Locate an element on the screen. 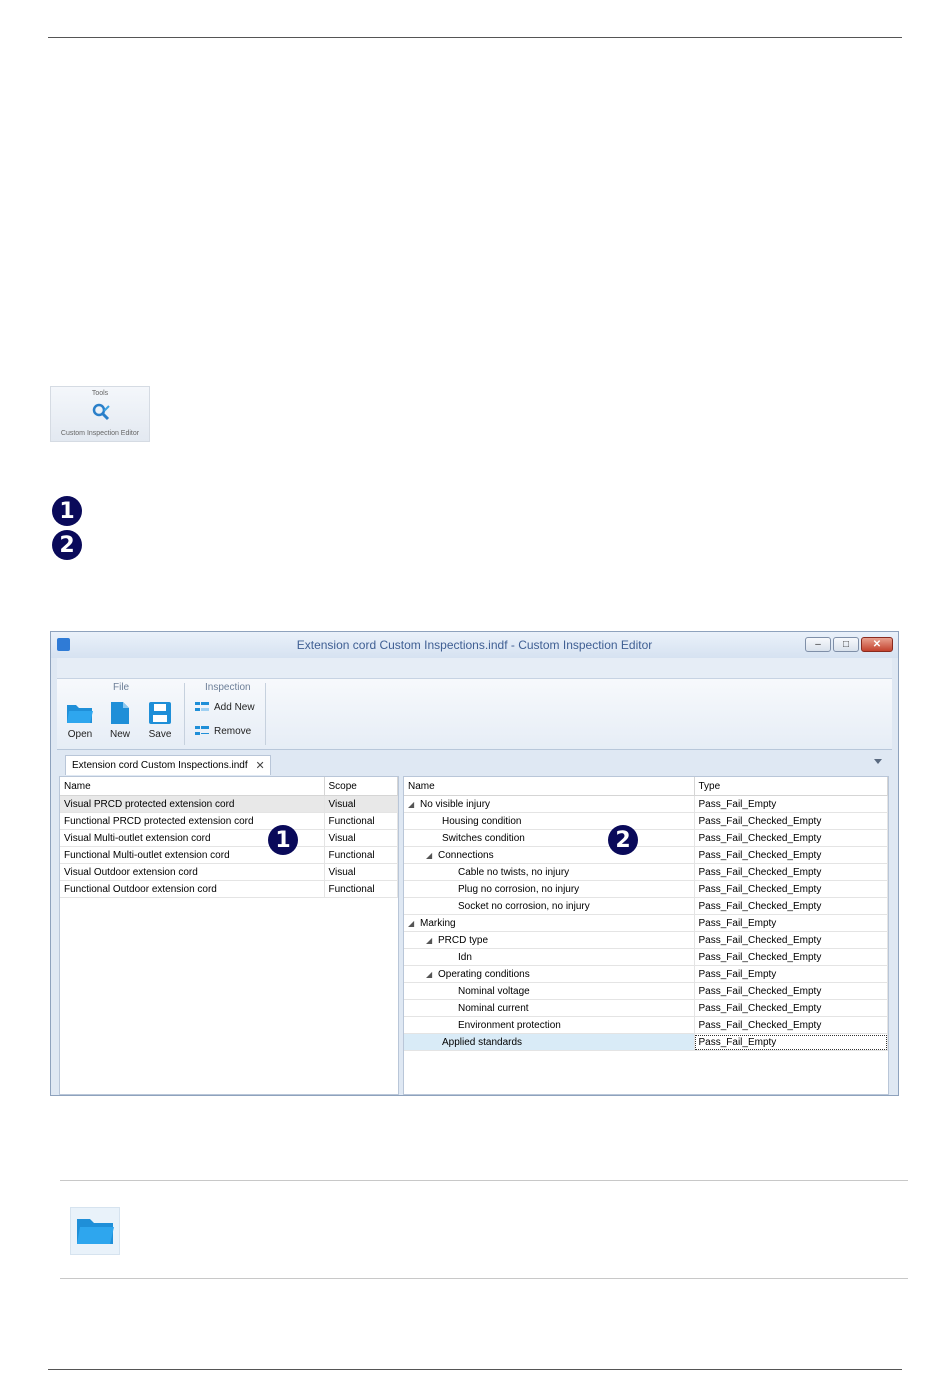 This screenshot has width=950, height=1397. tree-row: ◢ No visible injury Pass_Fail_Empty is located at coordinates (646, 804).